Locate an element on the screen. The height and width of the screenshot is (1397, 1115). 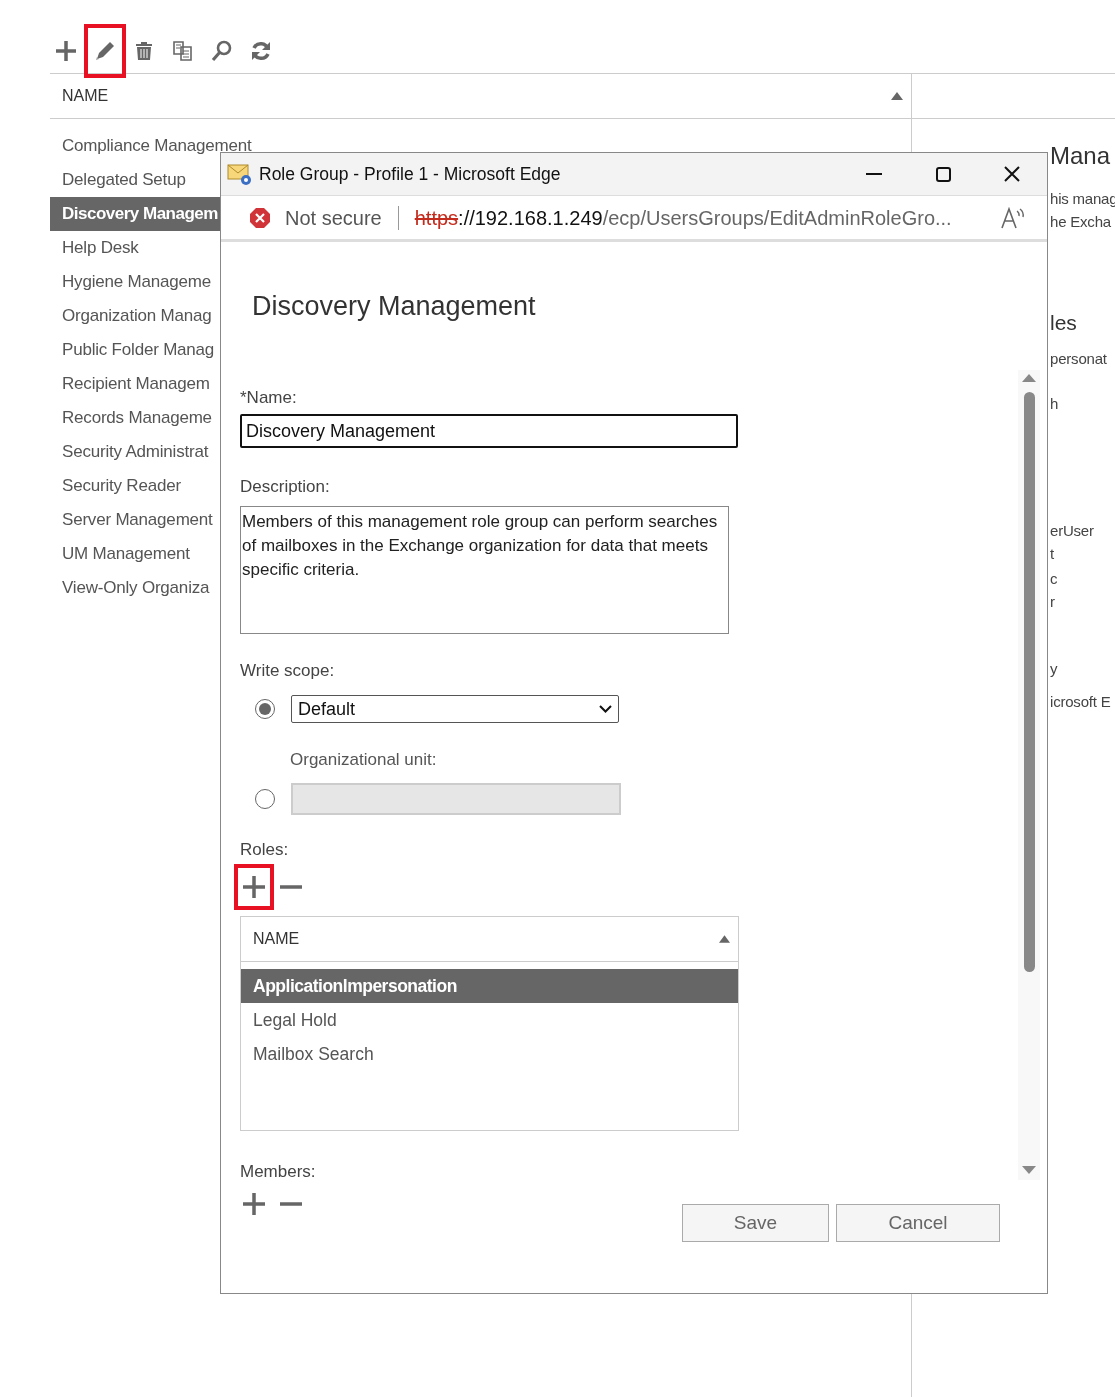
minimize-icon is located at coordinates (874, 174).